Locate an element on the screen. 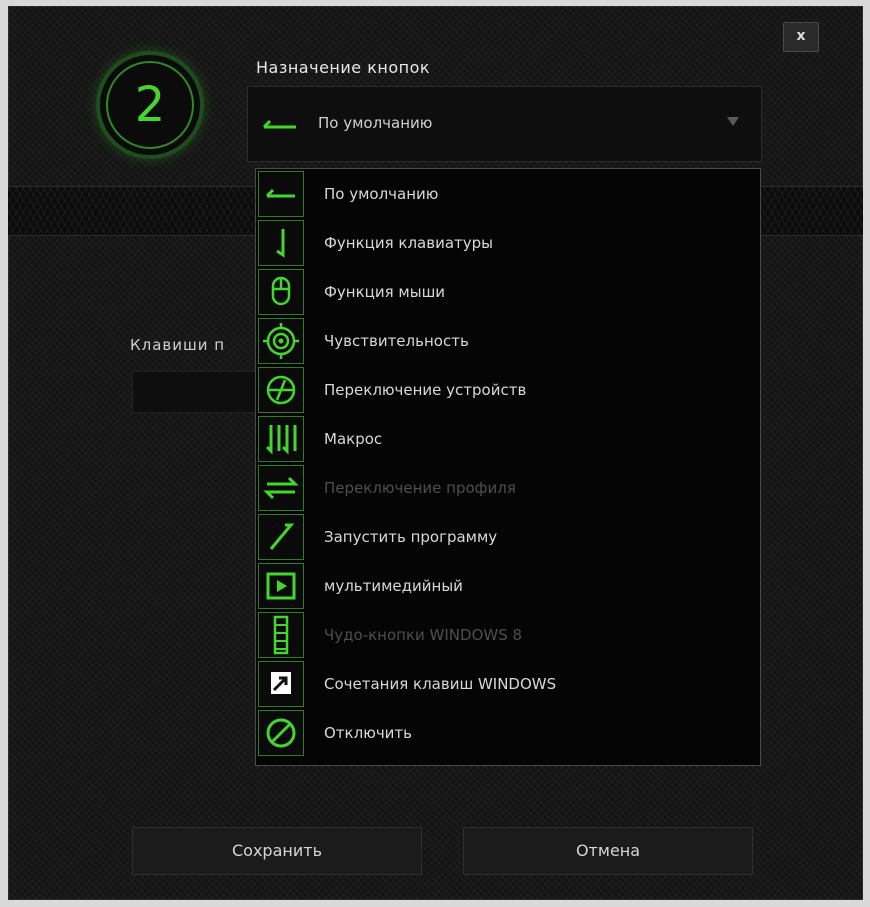 The width and height of the screenshot is (870, 907). button-number-badge: 2 is located at coordinates (150, 105).